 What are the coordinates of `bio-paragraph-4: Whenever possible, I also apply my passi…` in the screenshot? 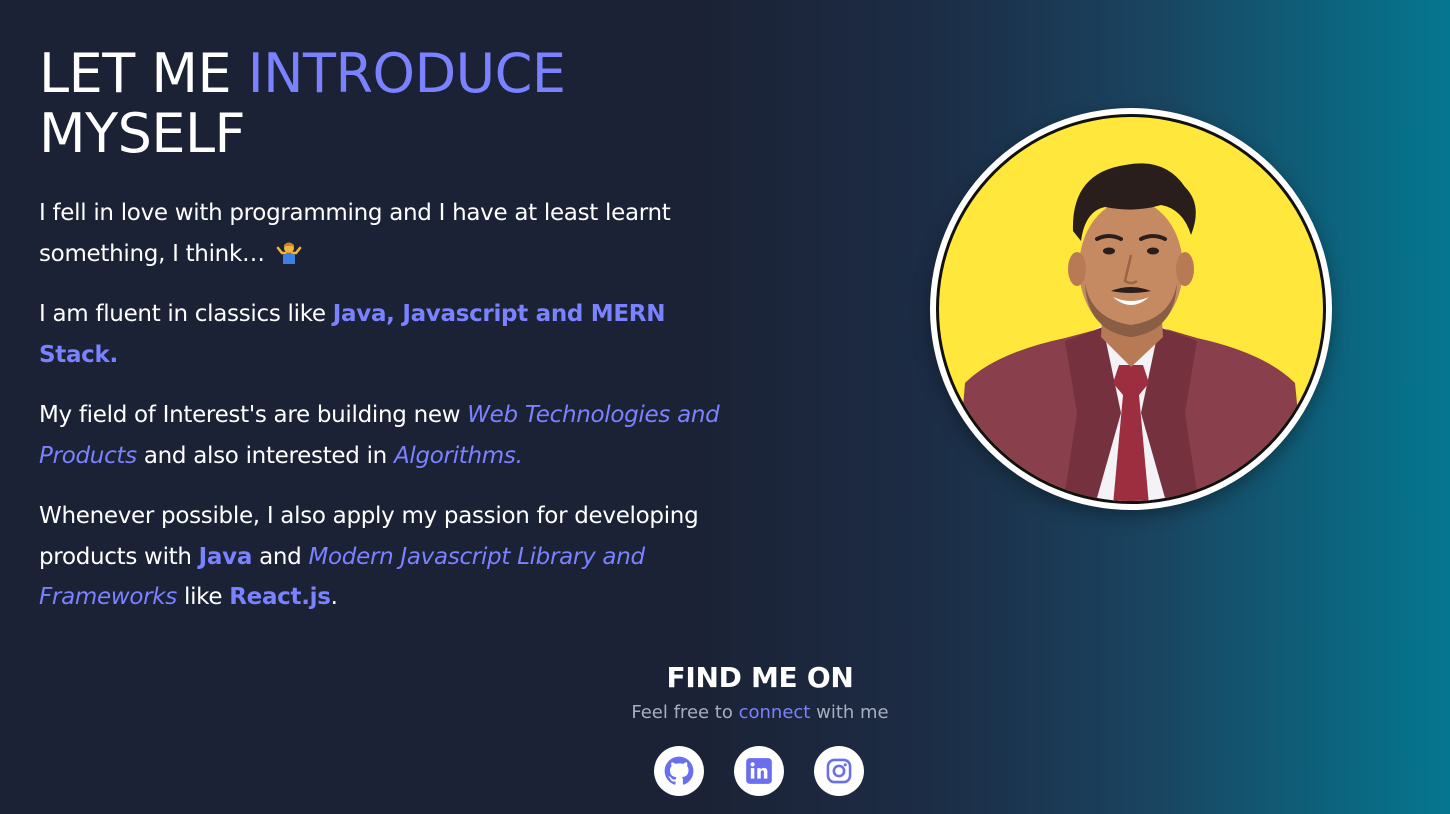 It's located at (384, 557).